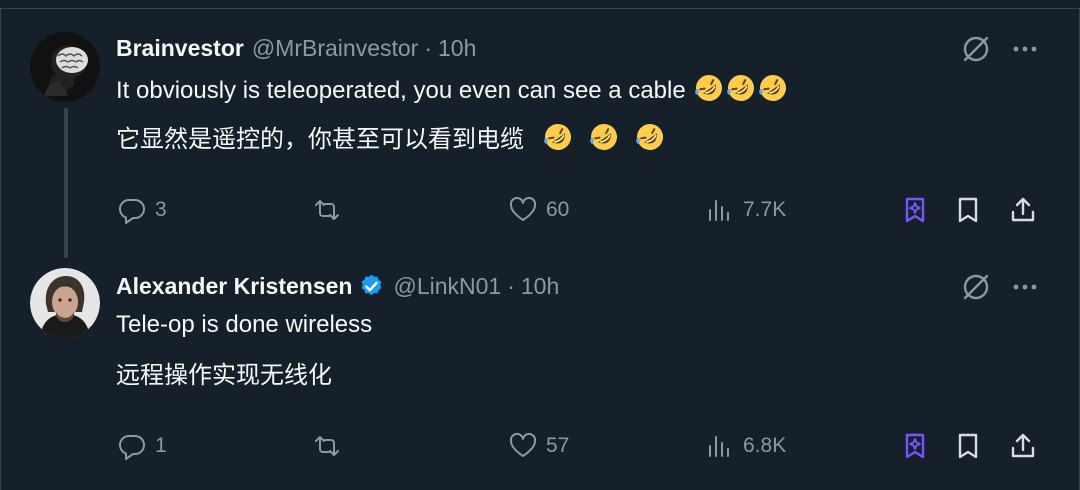 This screenshot has height=490, width=1080. What do you see at coordinates (558, 209) in the screenshot?
I see `like-count: 60` at bounding box center [558, 209].